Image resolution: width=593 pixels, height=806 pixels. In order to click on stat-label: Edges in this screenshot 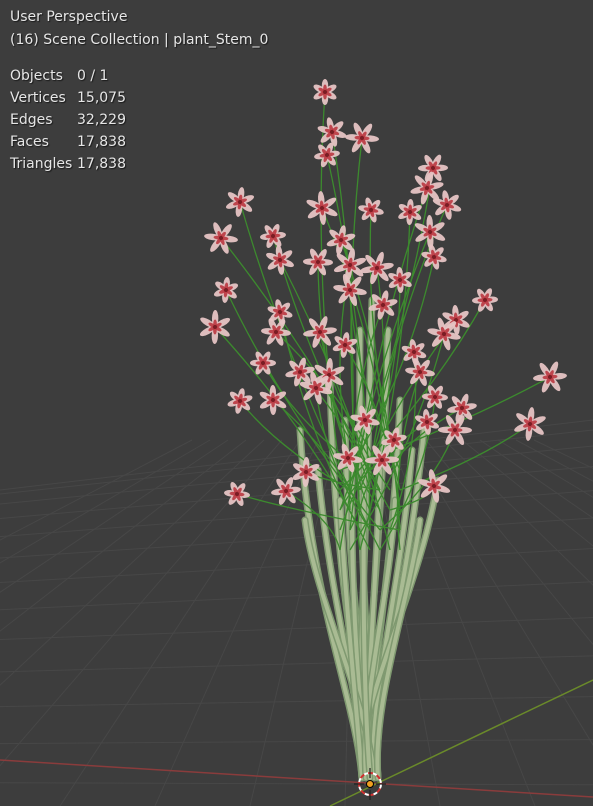, I will do `click(31, 120)`.